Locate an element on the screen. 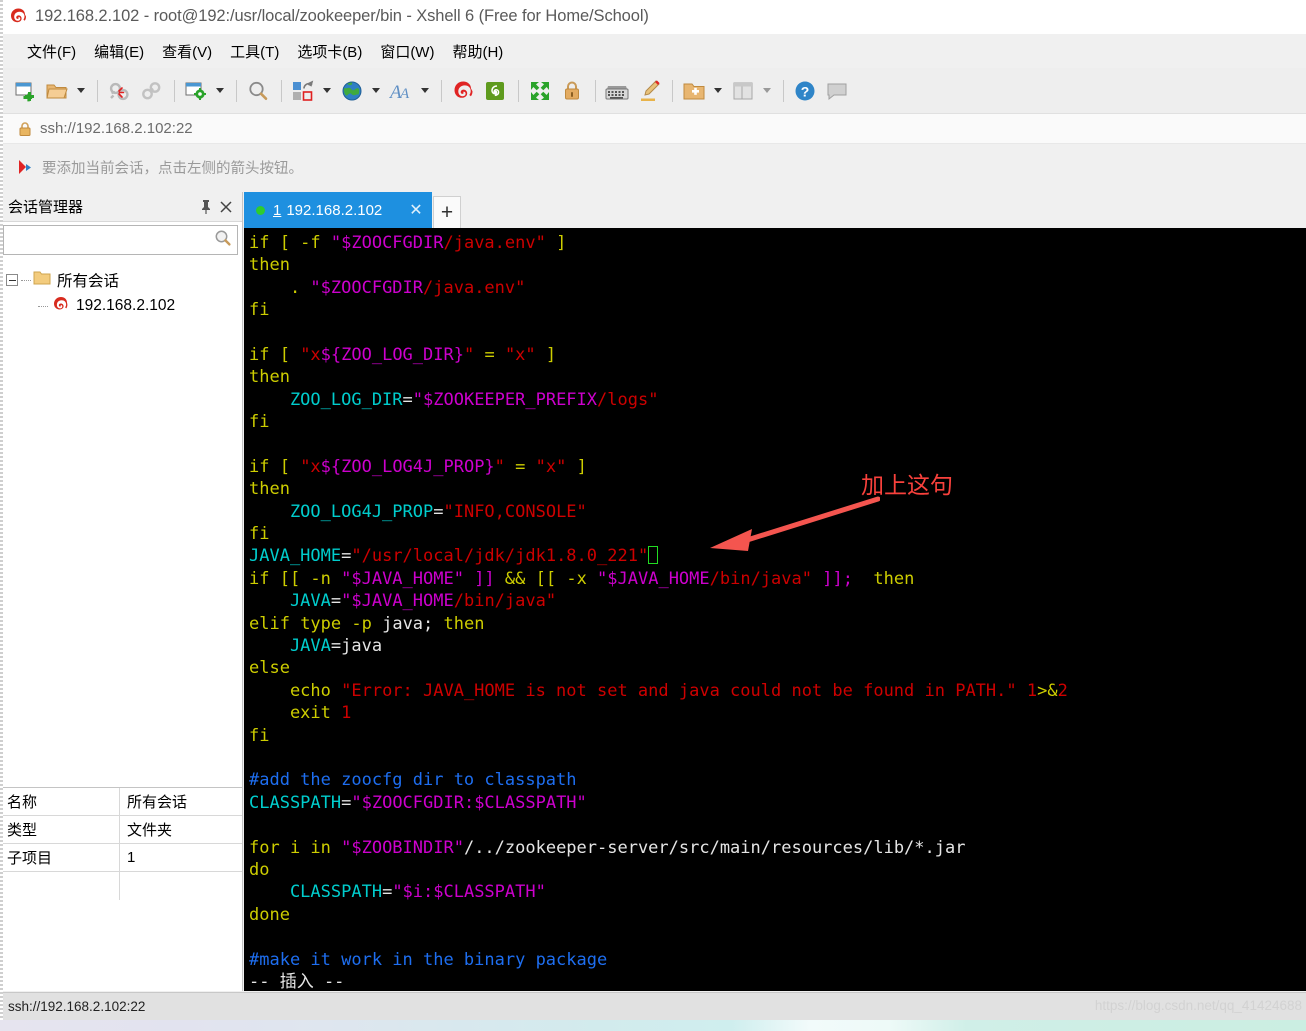 The image size is (1306, 1031). toolbar-separator is located at coordinates (783, 90).